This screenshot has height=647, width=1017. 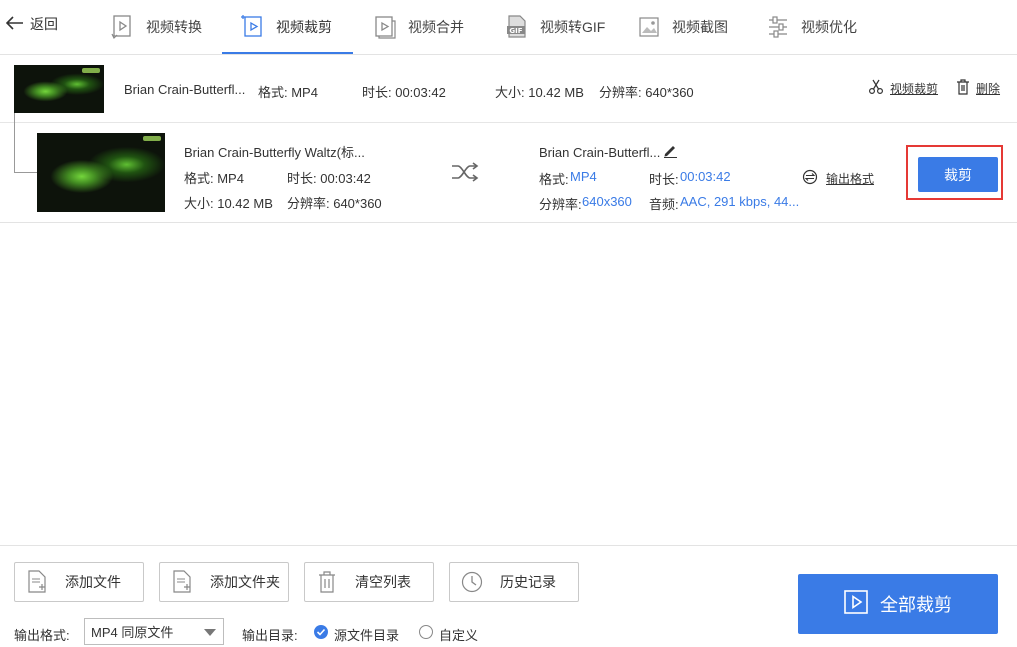 I want to click on tab-label: 视频裁剪, so click(x=304, y=27).